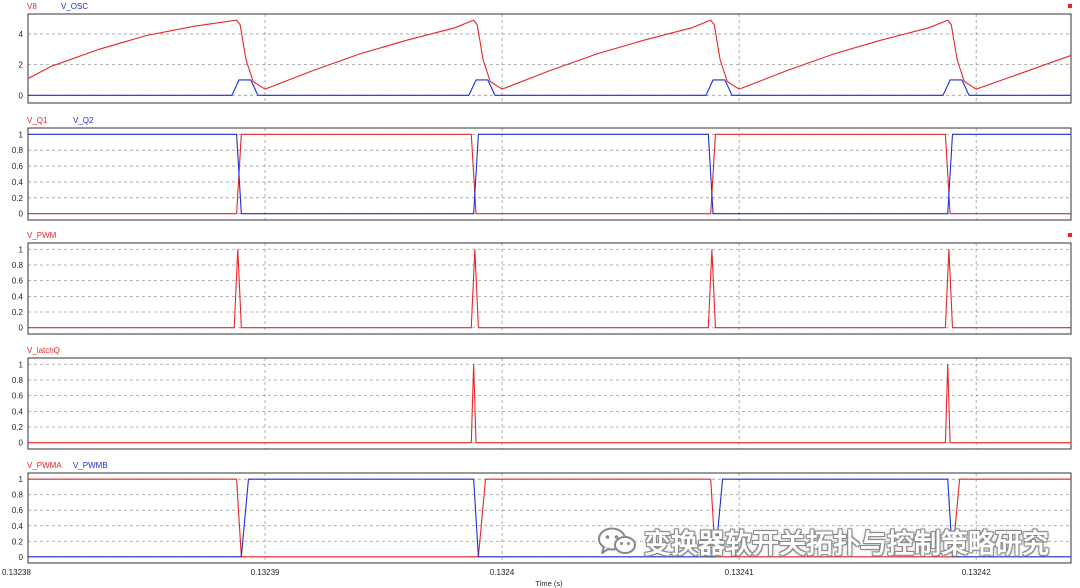 Image resolution: width=1080 pixels, height=588 pixels. I want to click on x-axis-label: Time (s), so click(549, 583).